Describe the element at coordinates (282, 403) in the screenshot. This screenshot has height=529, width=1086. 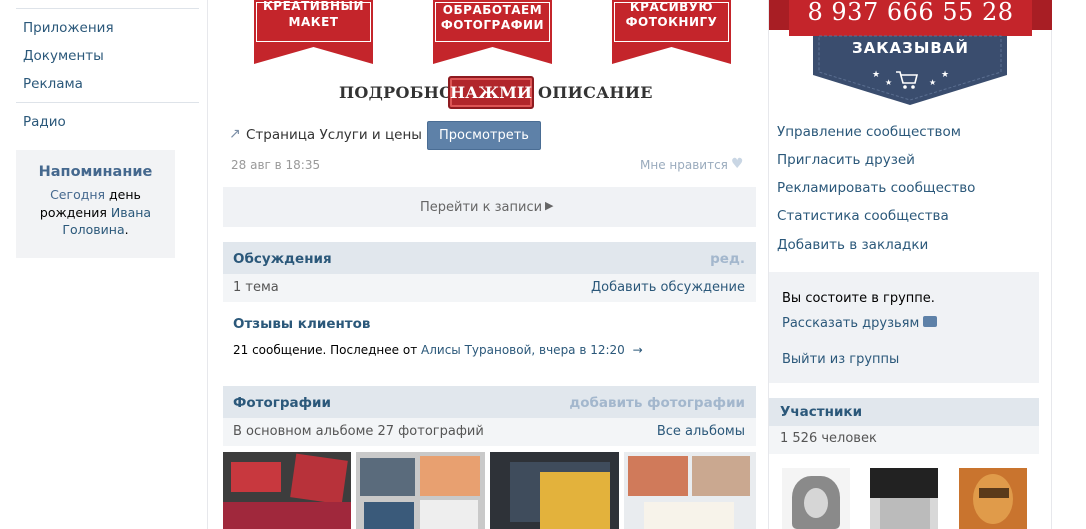
I see `photos-title: Фотографии` at that location.